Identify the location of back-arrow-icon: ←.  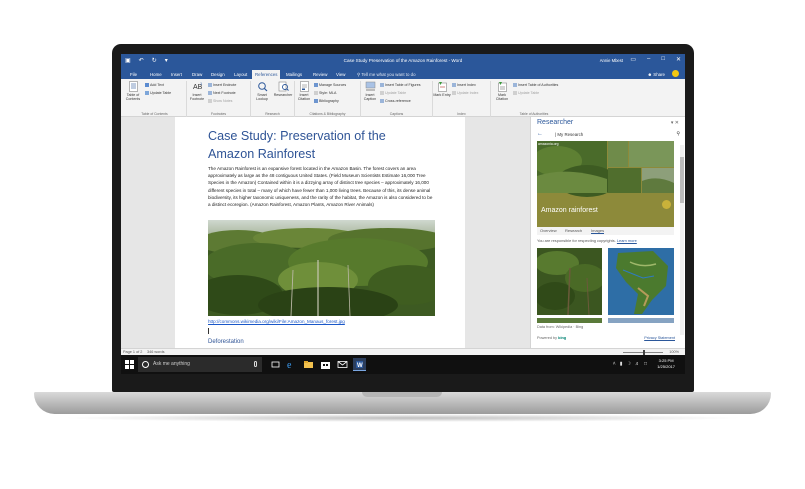
(540, 134).